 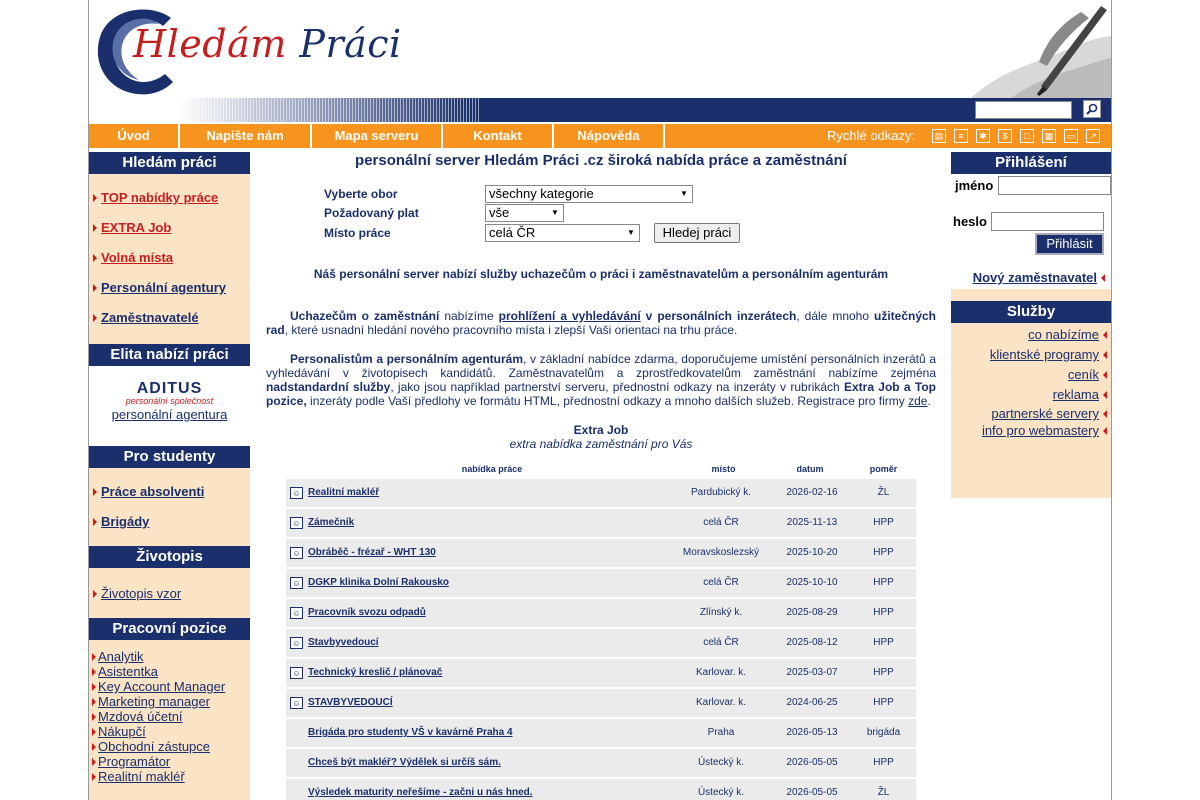 What do you see at coordinates (961, 136) in the screenshot?
I see `quick-link-list-icon: ≡` at bounding box center [961, 136].